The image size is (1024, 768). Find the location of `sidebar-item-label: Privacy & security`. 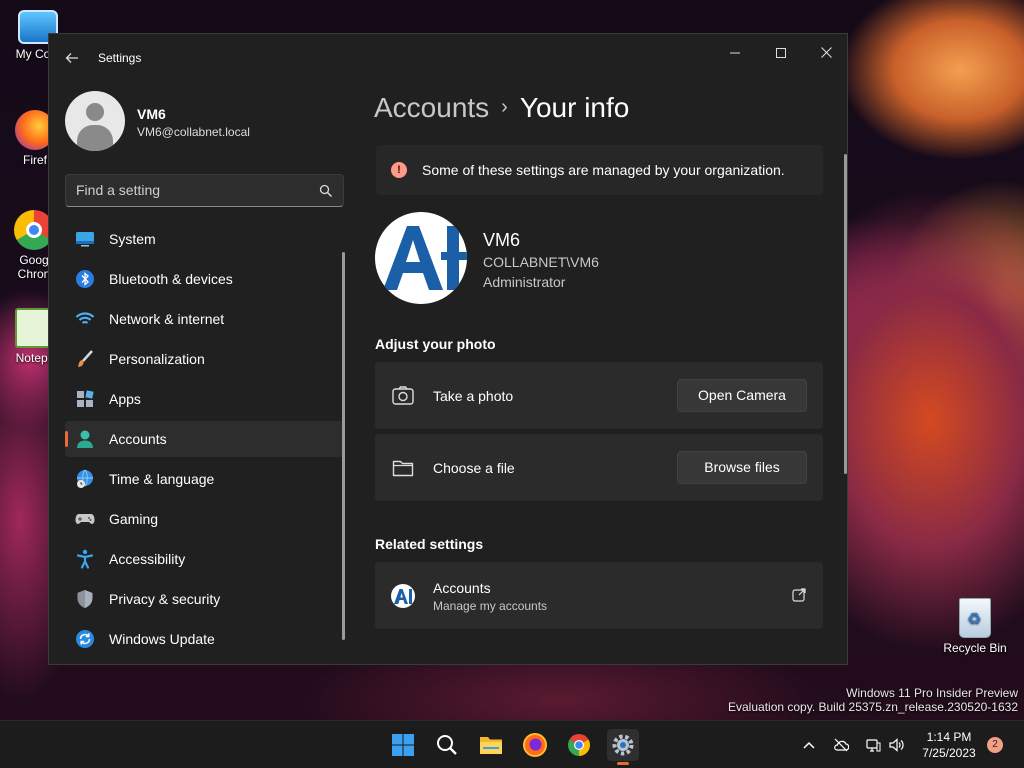

sidebar-item-label: Privacy & security is located at coordinates (165, 599).